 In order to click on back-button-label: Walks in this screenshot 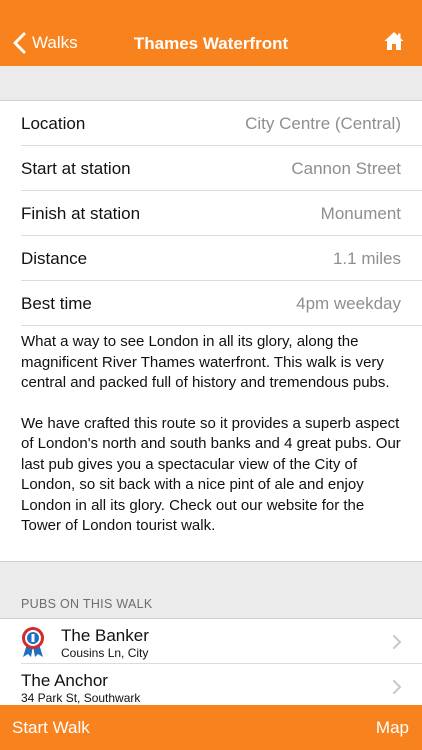, I will do `click(55, 42)`.